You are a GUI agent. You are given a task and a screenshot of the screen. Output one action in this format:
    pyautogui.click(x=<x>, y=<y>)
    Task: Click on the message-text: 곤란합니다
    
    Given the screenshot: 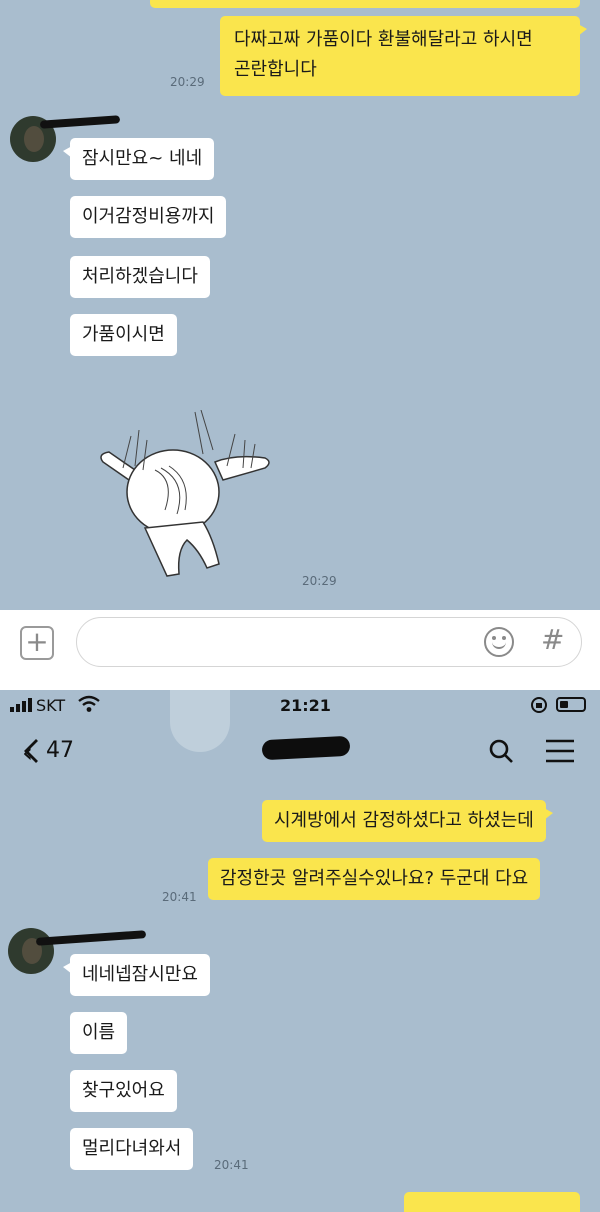 What is the action you would take?
    pyautogui.click(x=275, y=69)
    